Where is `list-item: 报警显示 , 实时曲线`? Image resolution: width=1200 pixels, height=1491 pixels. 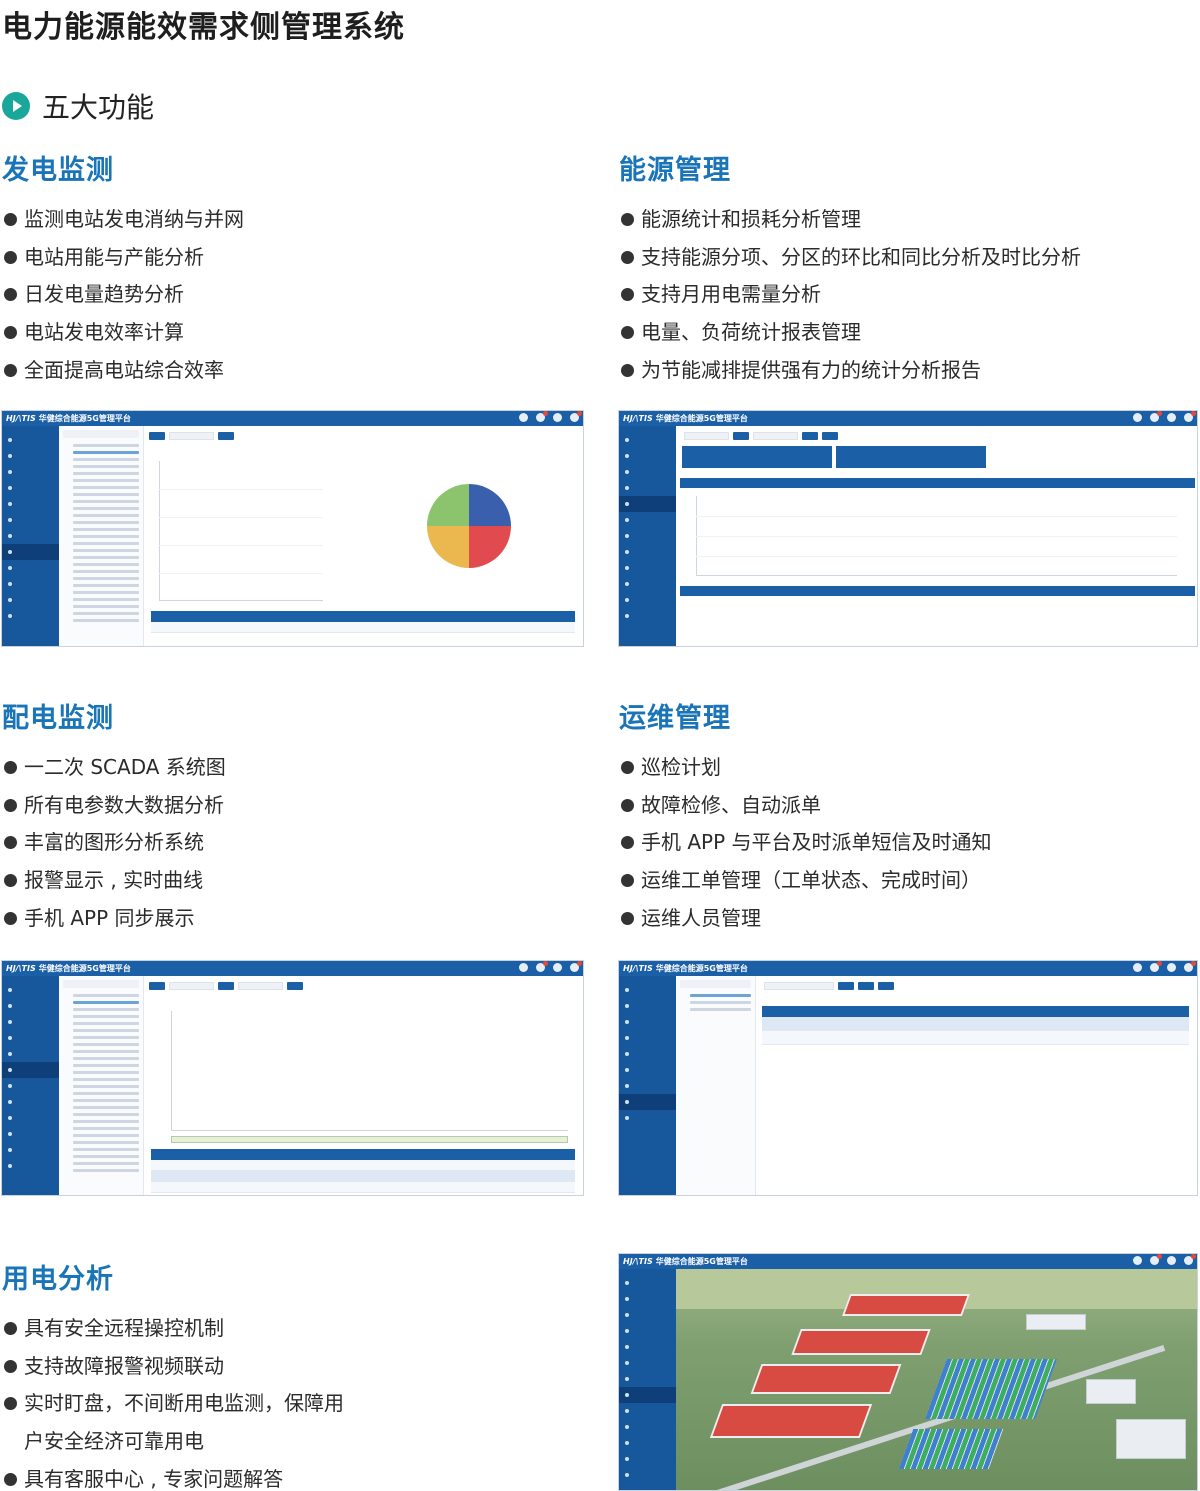 list-item: 报警显示 , 实时曲线 is located at coordinates (292, 881).